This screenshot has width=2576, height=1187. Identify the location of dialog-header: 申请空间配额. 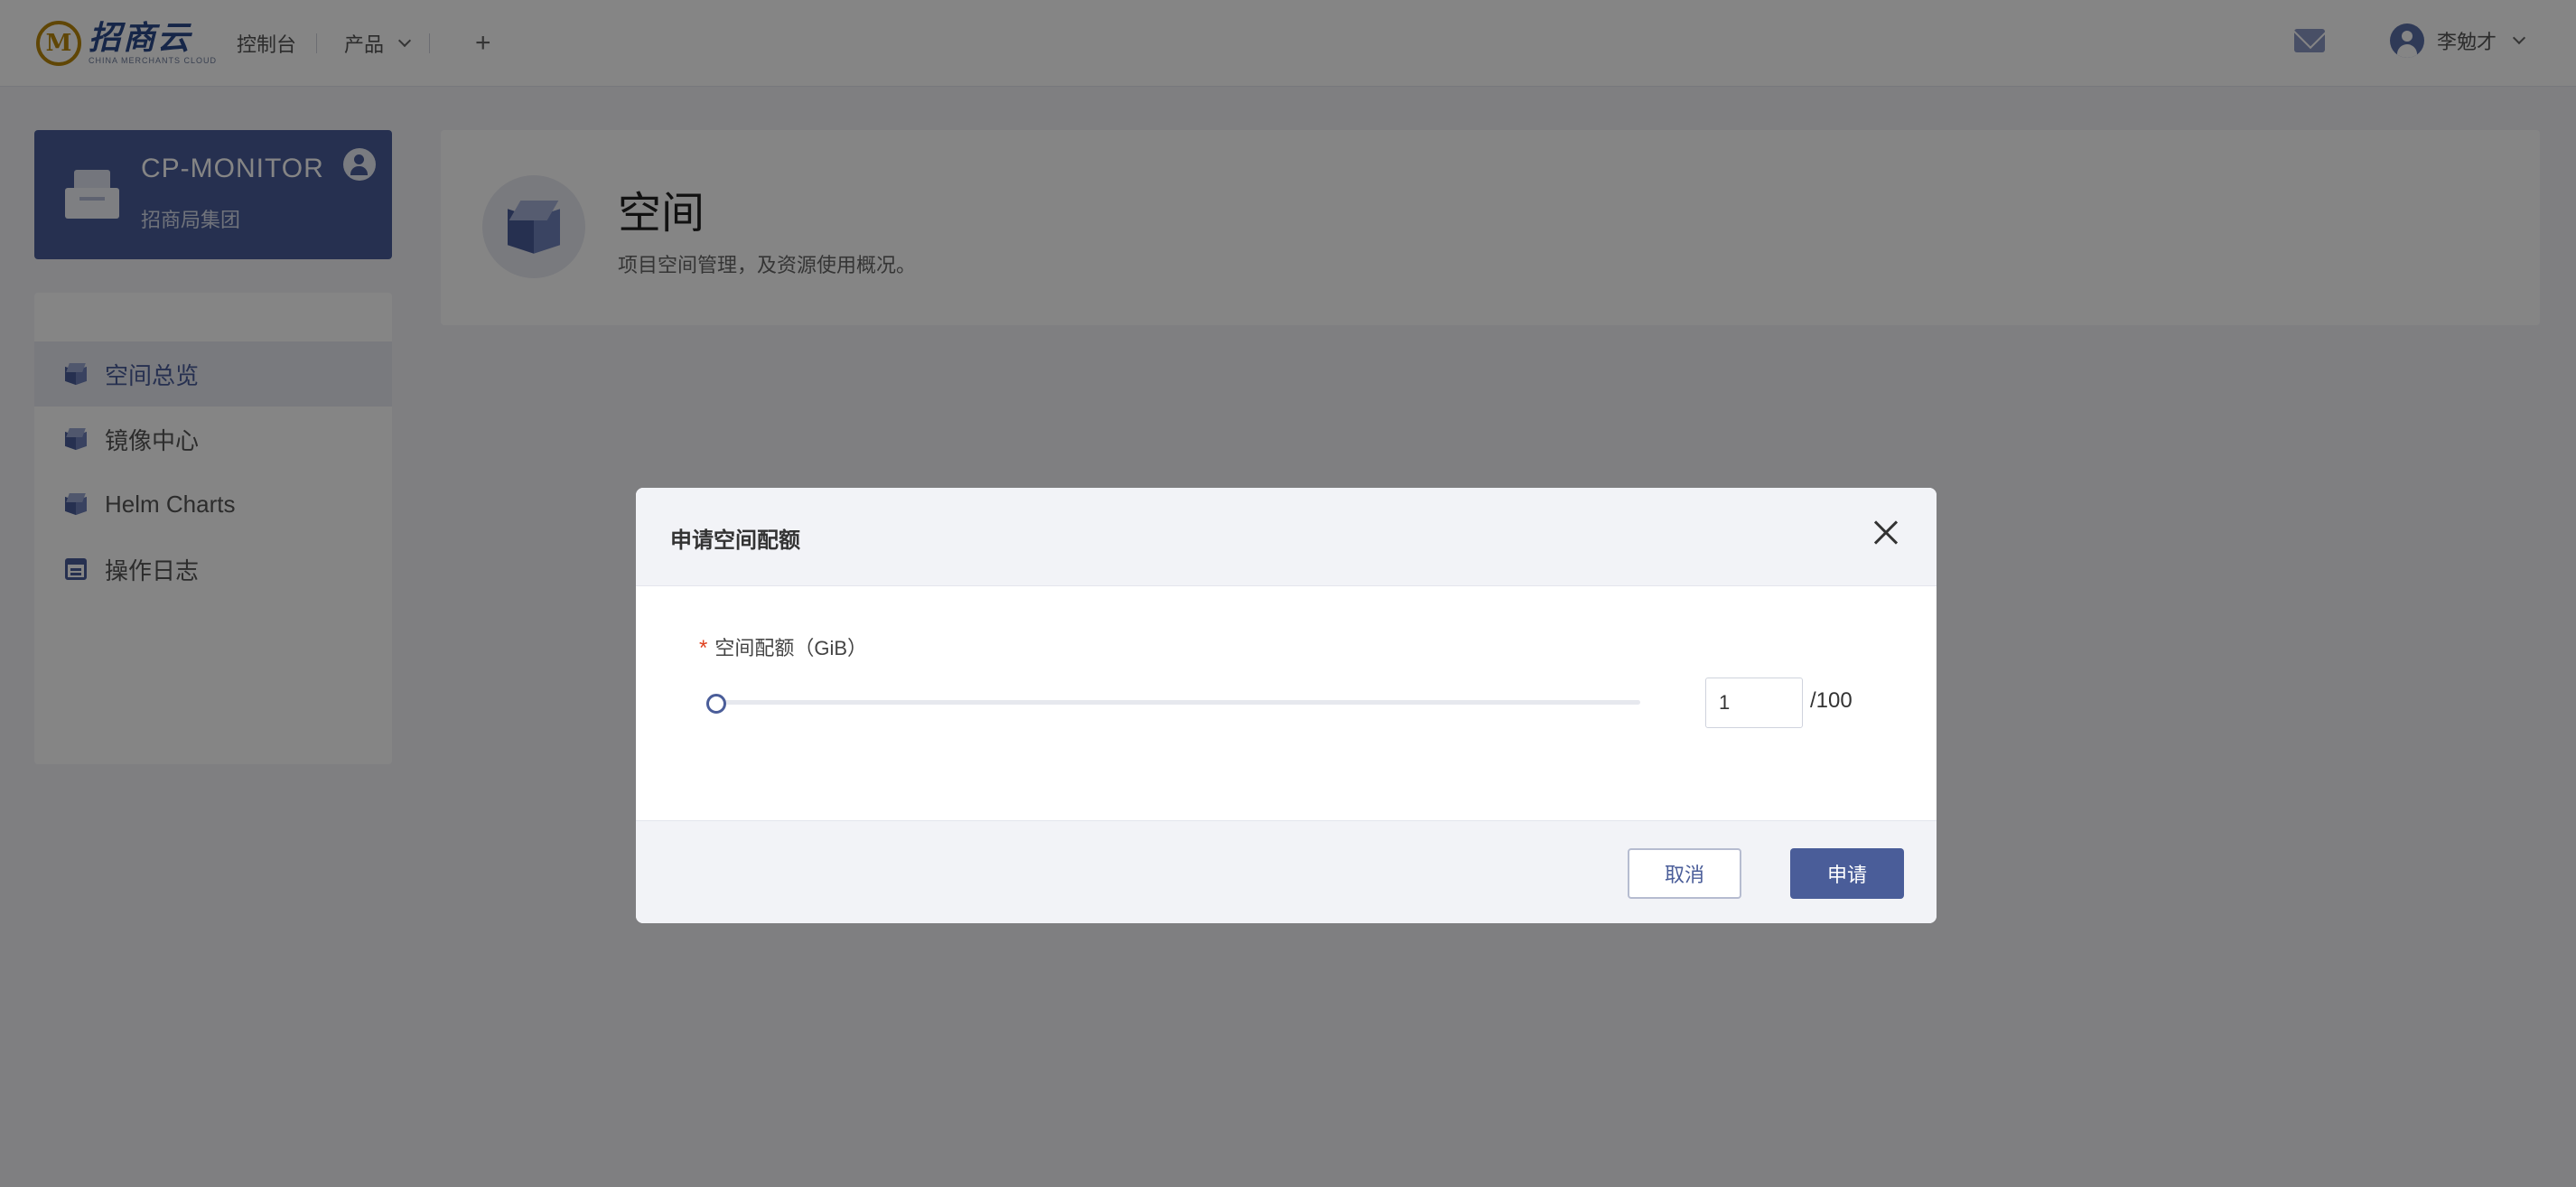
(1286, 537).